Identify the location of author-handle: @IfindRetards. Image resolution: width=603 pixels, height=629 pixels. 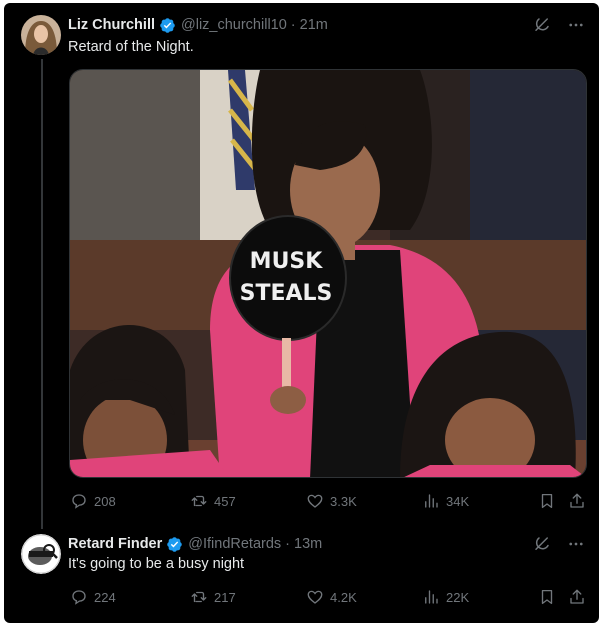
(234, 544).